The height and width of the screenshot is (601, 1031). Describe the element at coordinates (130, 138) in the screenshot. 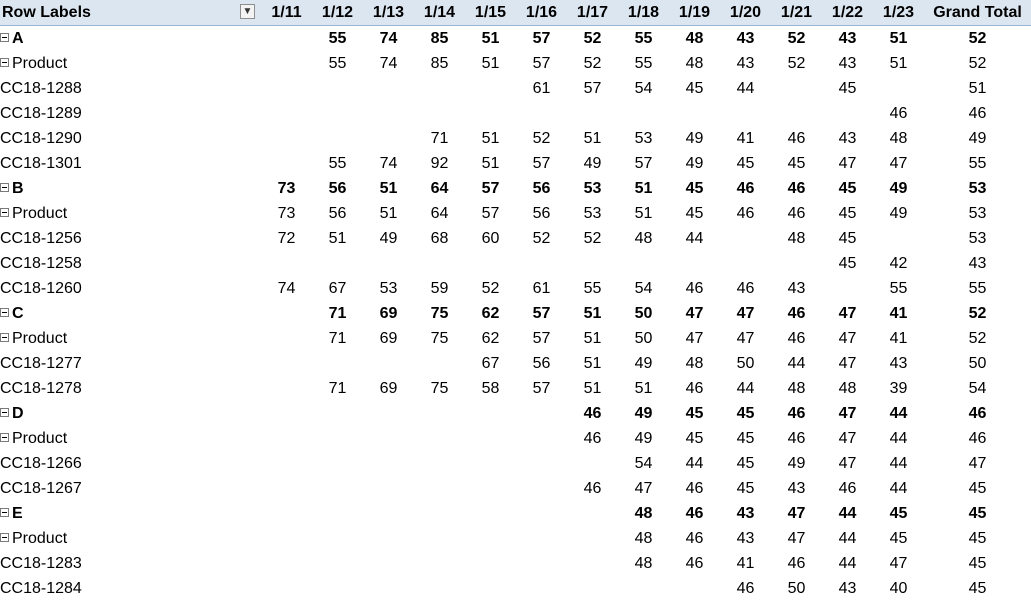

I see `row-label-cell: CC18-1290` at that location.